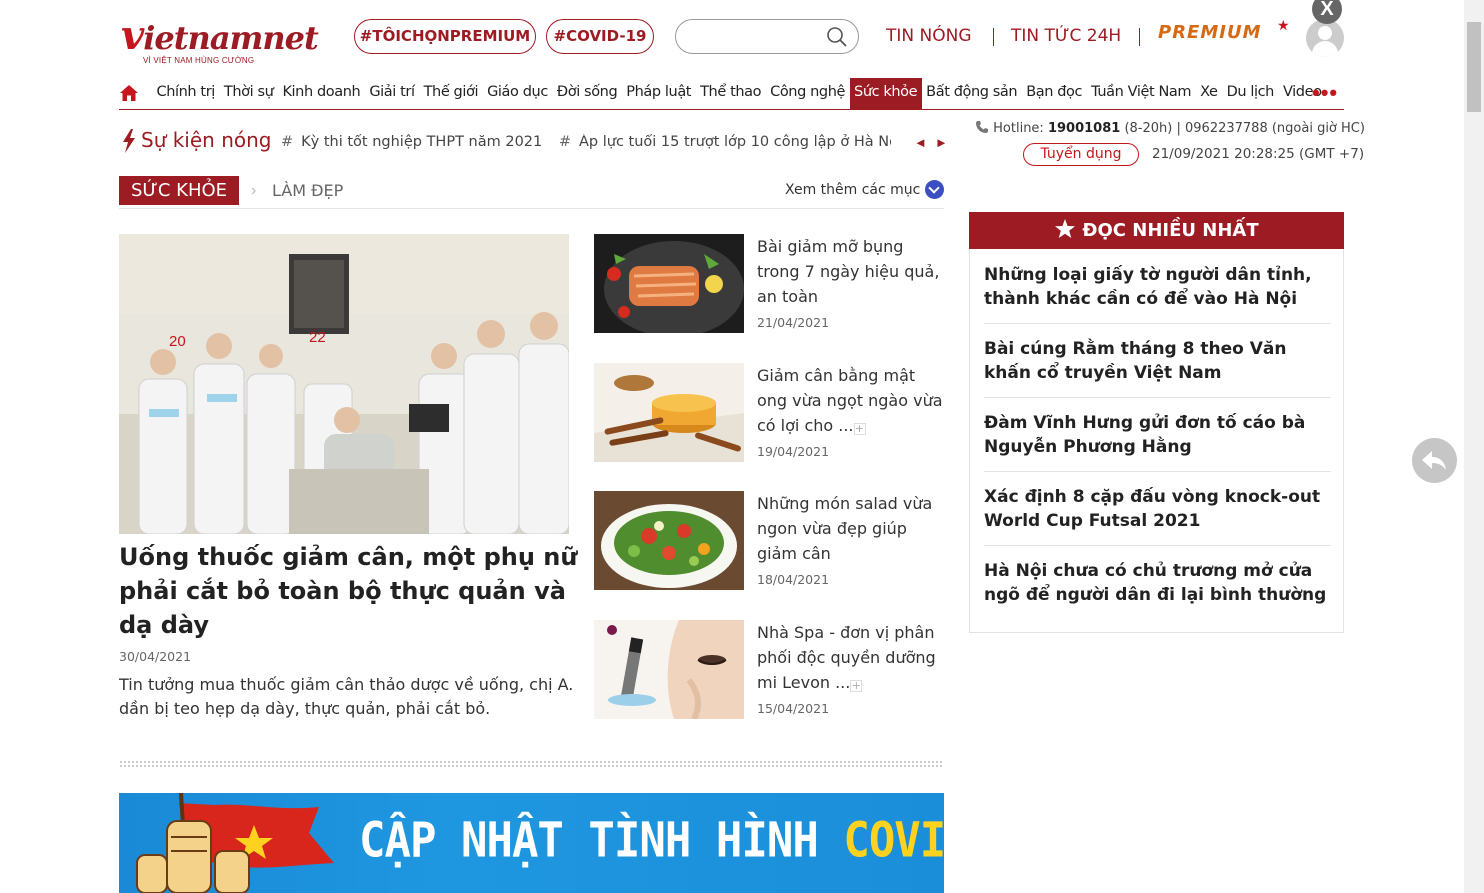 The width and height of the screenshot is (1484, 893). What do you see at coordinates (317, 337) in the screenshot?
I see `bed-number: 22` at bounding box center [317, 337].